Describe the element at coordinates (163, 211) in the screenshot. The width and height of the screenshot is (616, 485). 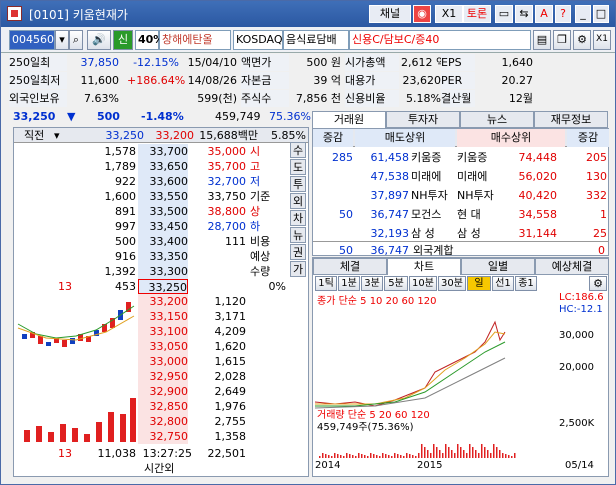
I see `ask-price: 33,500` at that location.